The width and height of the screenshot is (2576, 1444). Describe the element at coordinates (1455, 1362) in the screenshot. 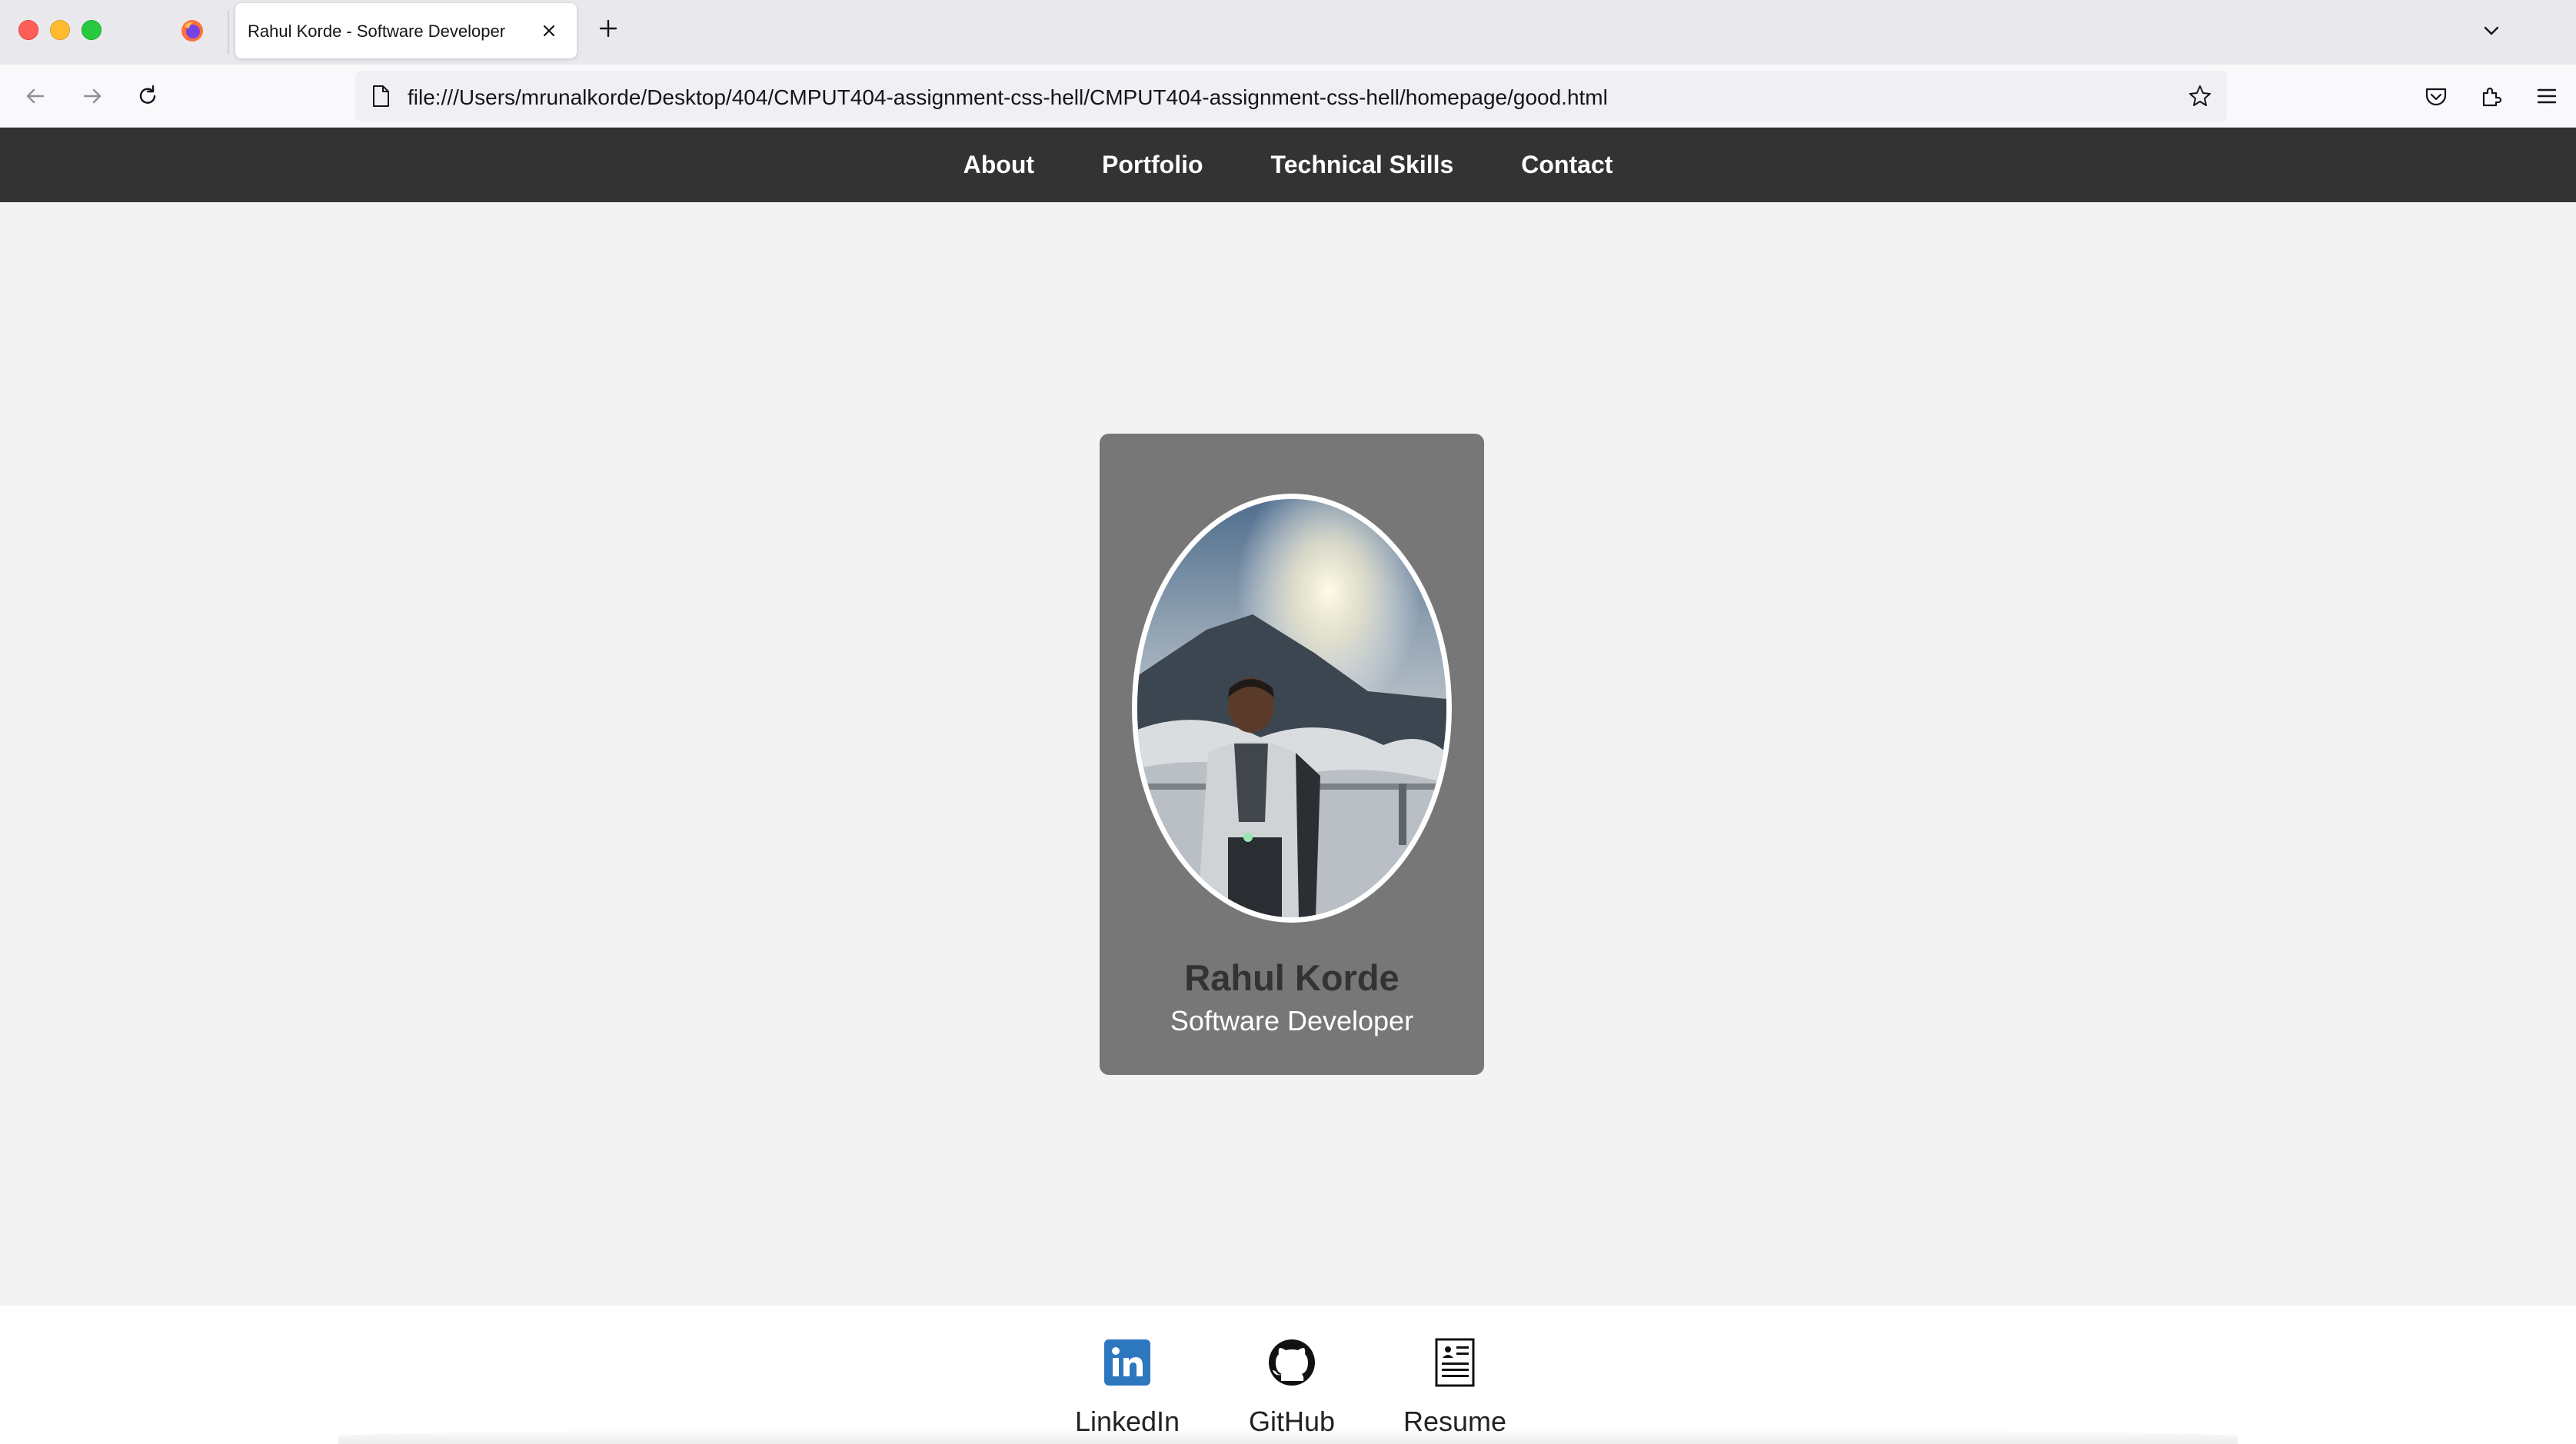

I see `resume-icon` at that location.